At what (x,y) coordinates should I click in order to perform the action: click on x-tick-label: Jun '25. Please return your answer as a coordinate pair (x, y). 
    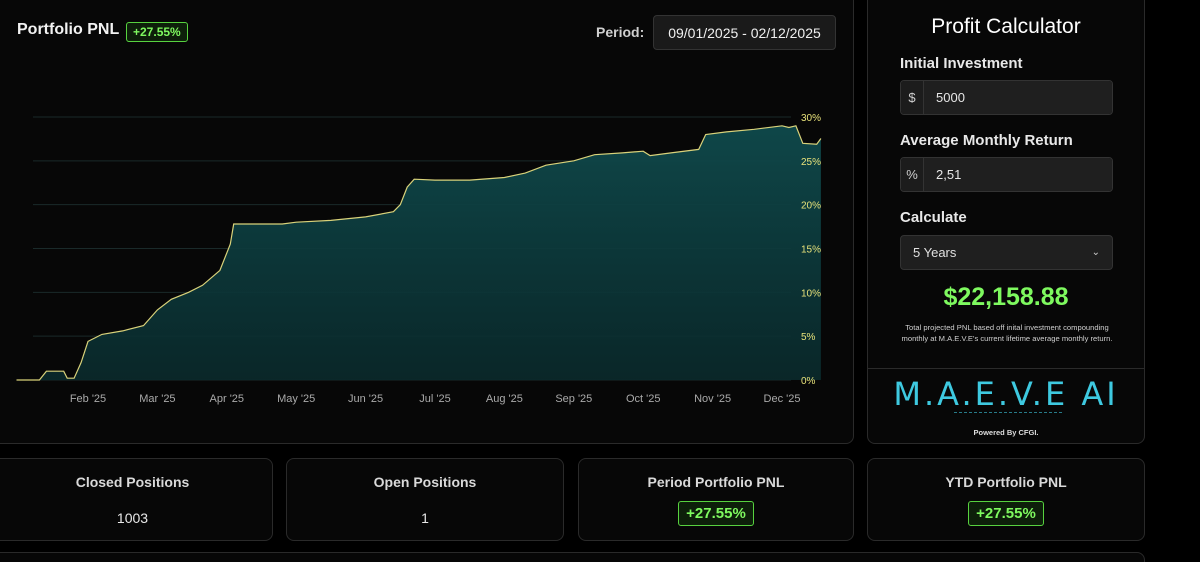
    Looking at the image, I should click on (365, 399).